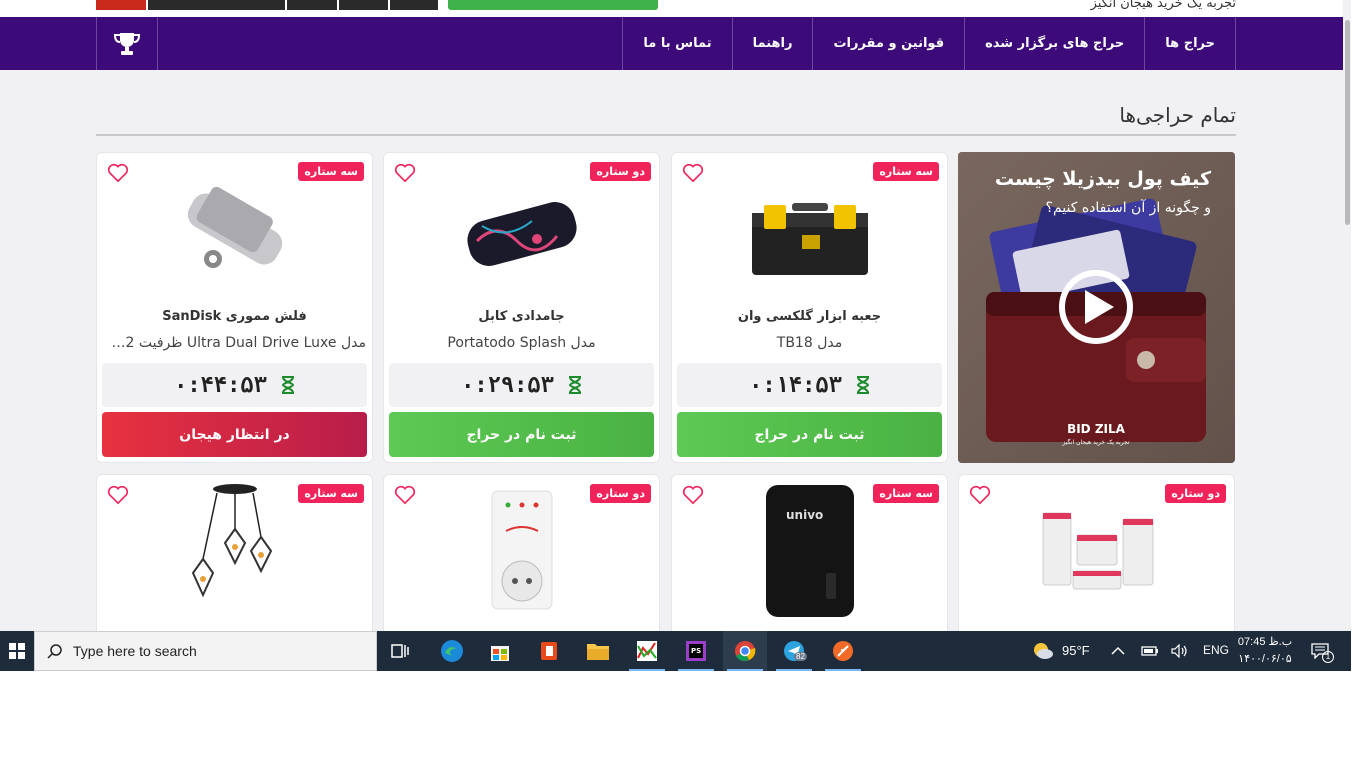 This screenshot has height=768, width=1366. I want to click on chrome-icon, so click(745, 651).